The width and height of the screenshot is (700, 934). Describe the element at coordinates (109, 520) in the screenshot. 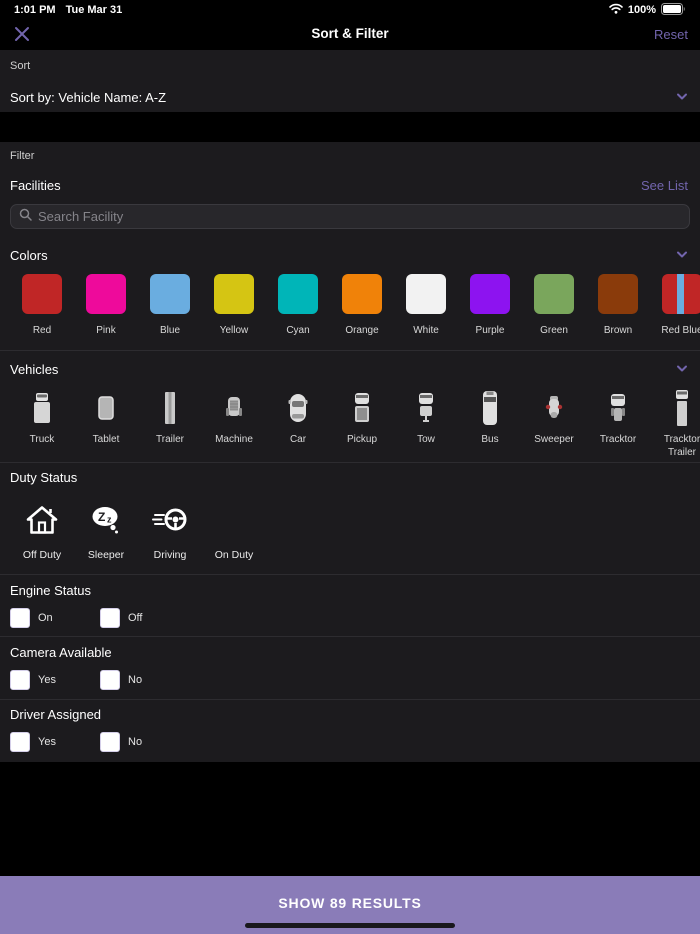

I see `svg-text: z` at that location.